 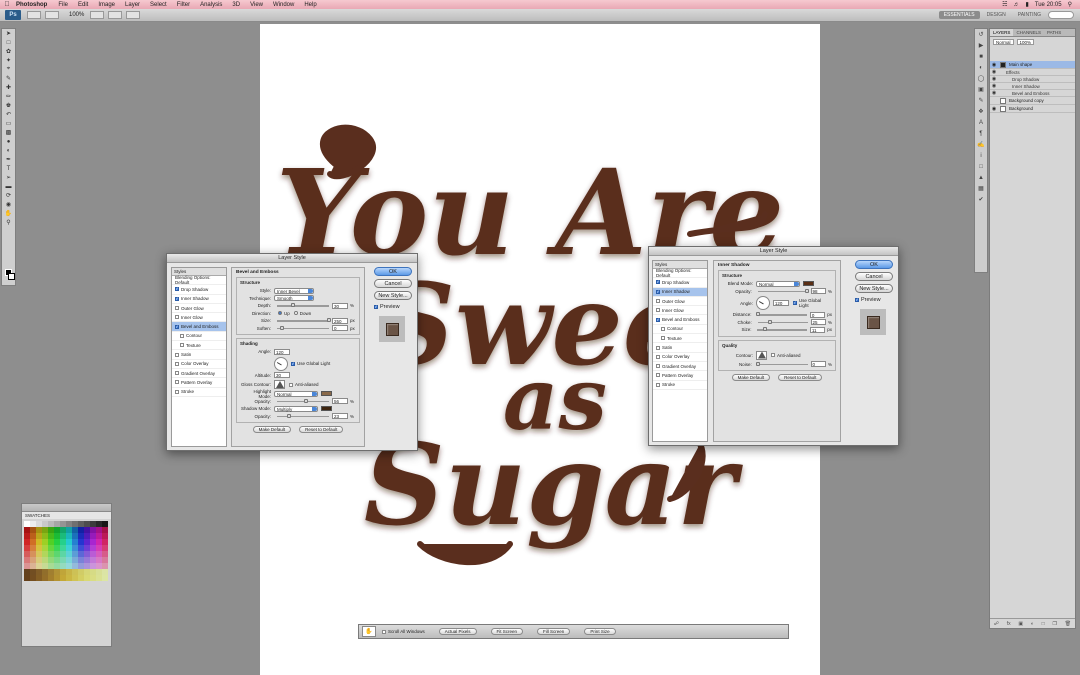 What do you see at coordinates (376, 307) in the screenshot?
I see `preview-checkbox: ✓` at bounding box center [376, 307].